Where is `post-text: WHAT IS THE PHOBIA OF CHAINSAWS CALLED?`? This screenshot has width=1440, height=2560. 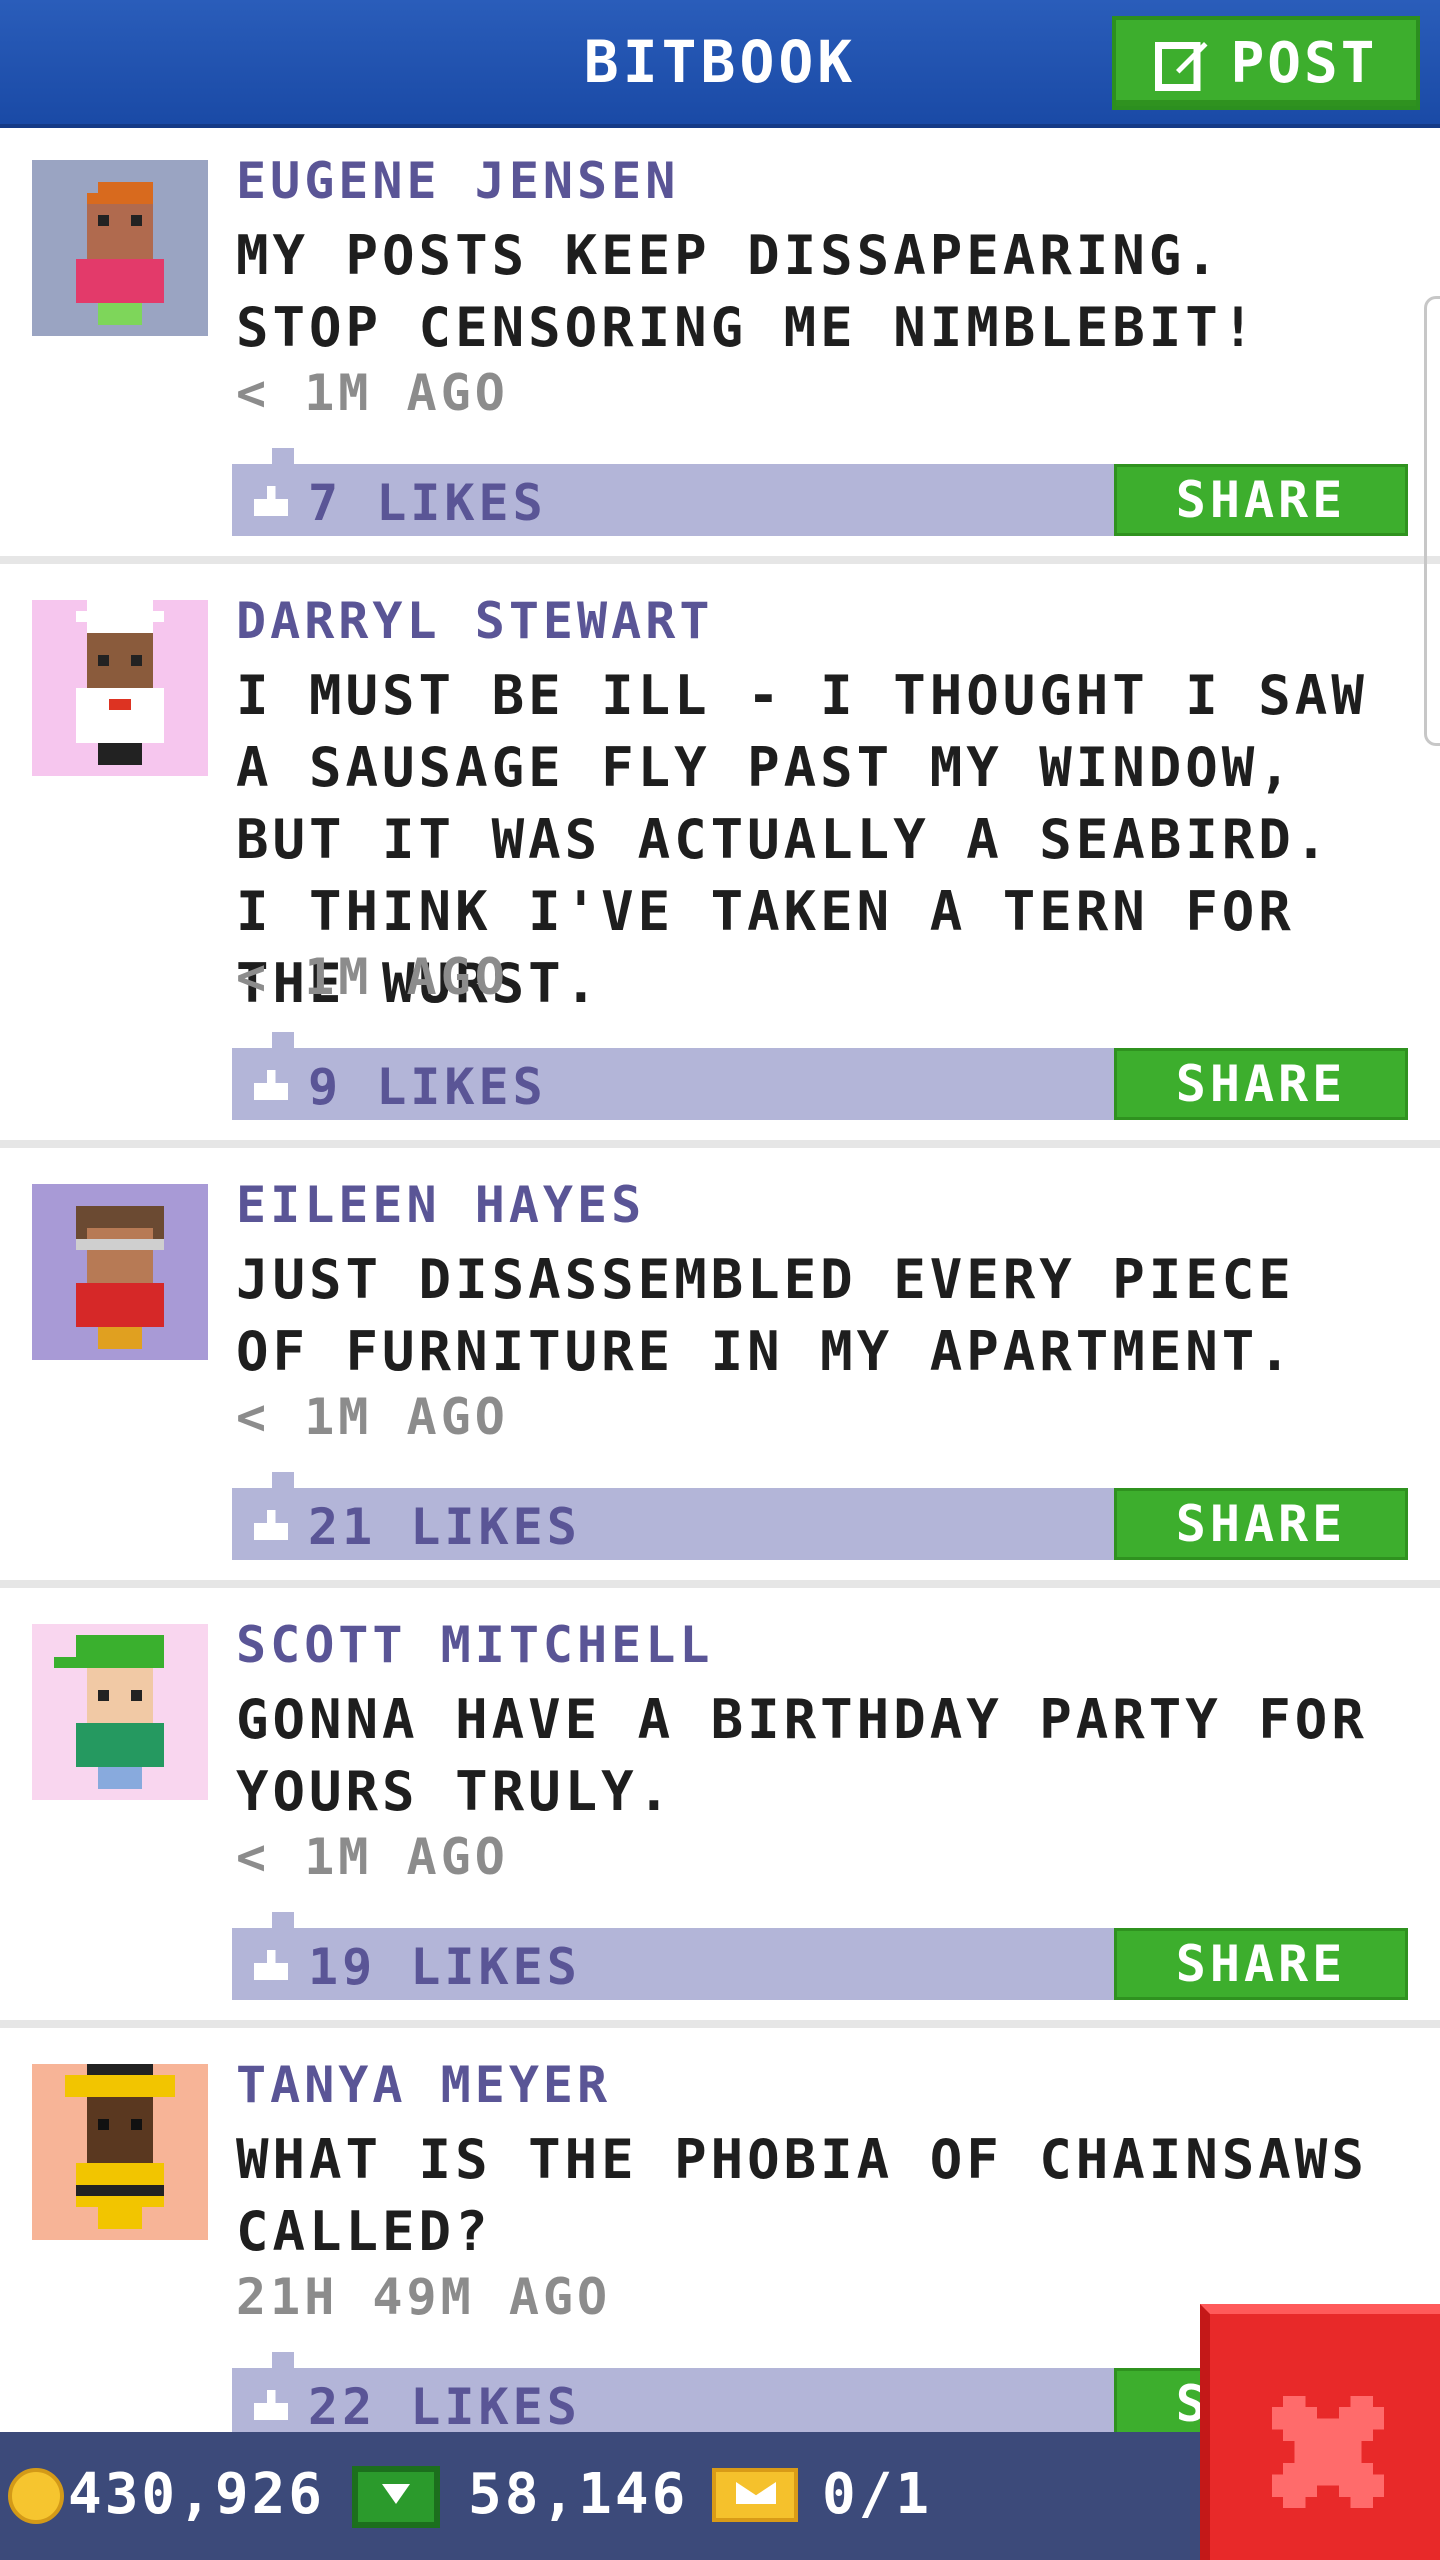
post-text: WHAT IS THE PHOBIA OF CHAINSAWS CALLED? is located at coordinates (802, 2195).